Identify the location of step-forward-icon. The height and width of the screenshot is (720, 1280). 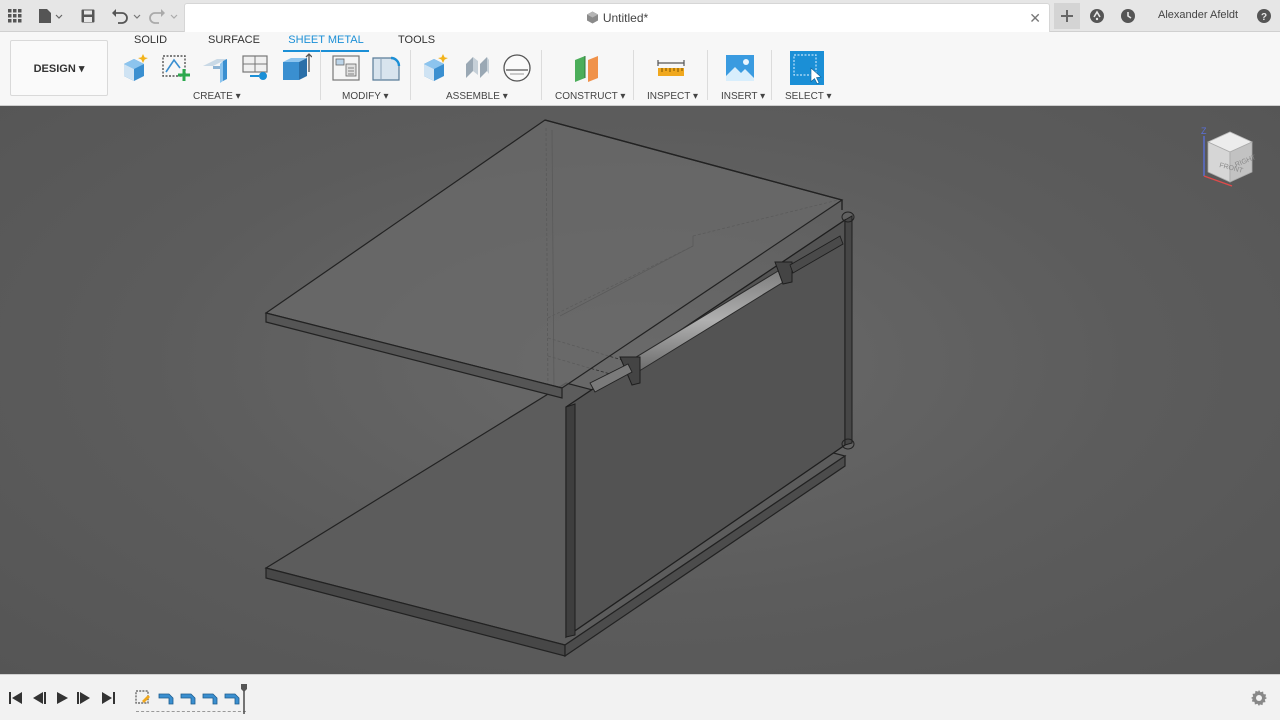
(84, 698).